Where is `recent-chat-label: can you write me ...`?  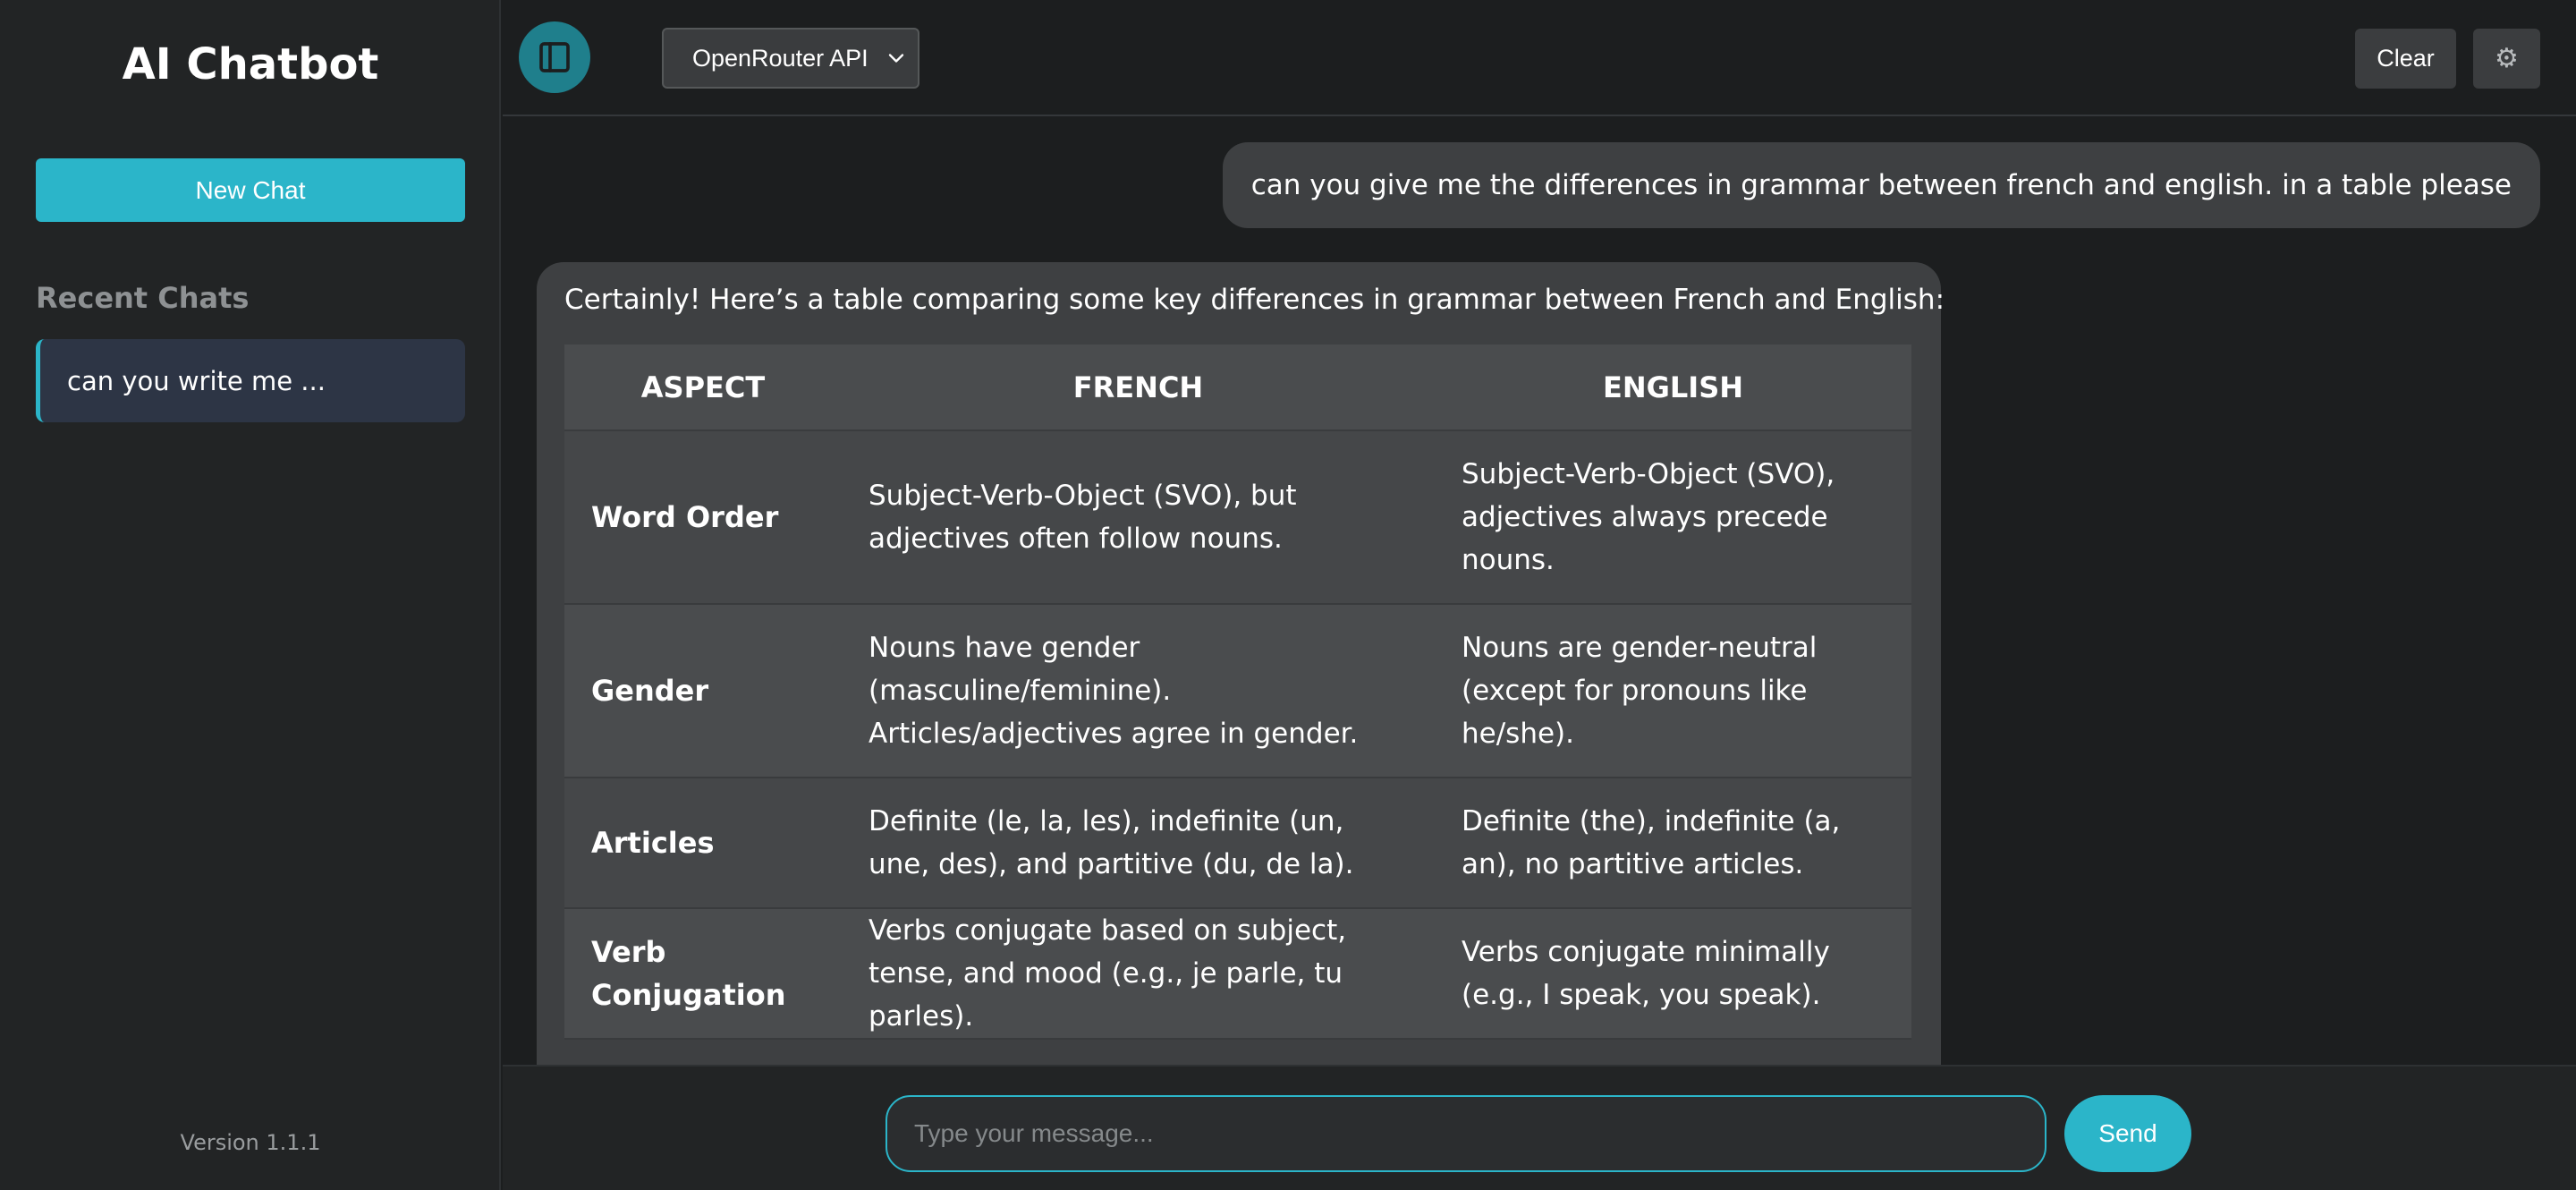 recent-chat-label: can you write me ... is located at coordinates (196, 380).